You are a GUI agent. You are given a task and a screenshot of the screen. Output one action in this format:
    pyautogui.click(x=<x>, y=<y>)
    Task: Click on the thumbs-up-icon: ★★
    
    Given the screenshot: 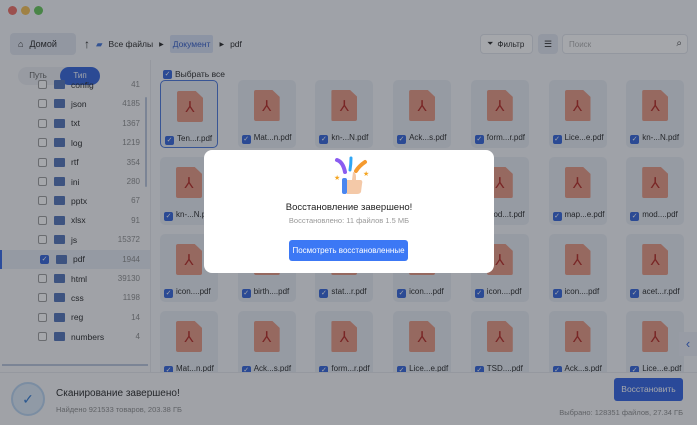 What is the action you would take?
    pyautogui.click(x=351, y=175)
    